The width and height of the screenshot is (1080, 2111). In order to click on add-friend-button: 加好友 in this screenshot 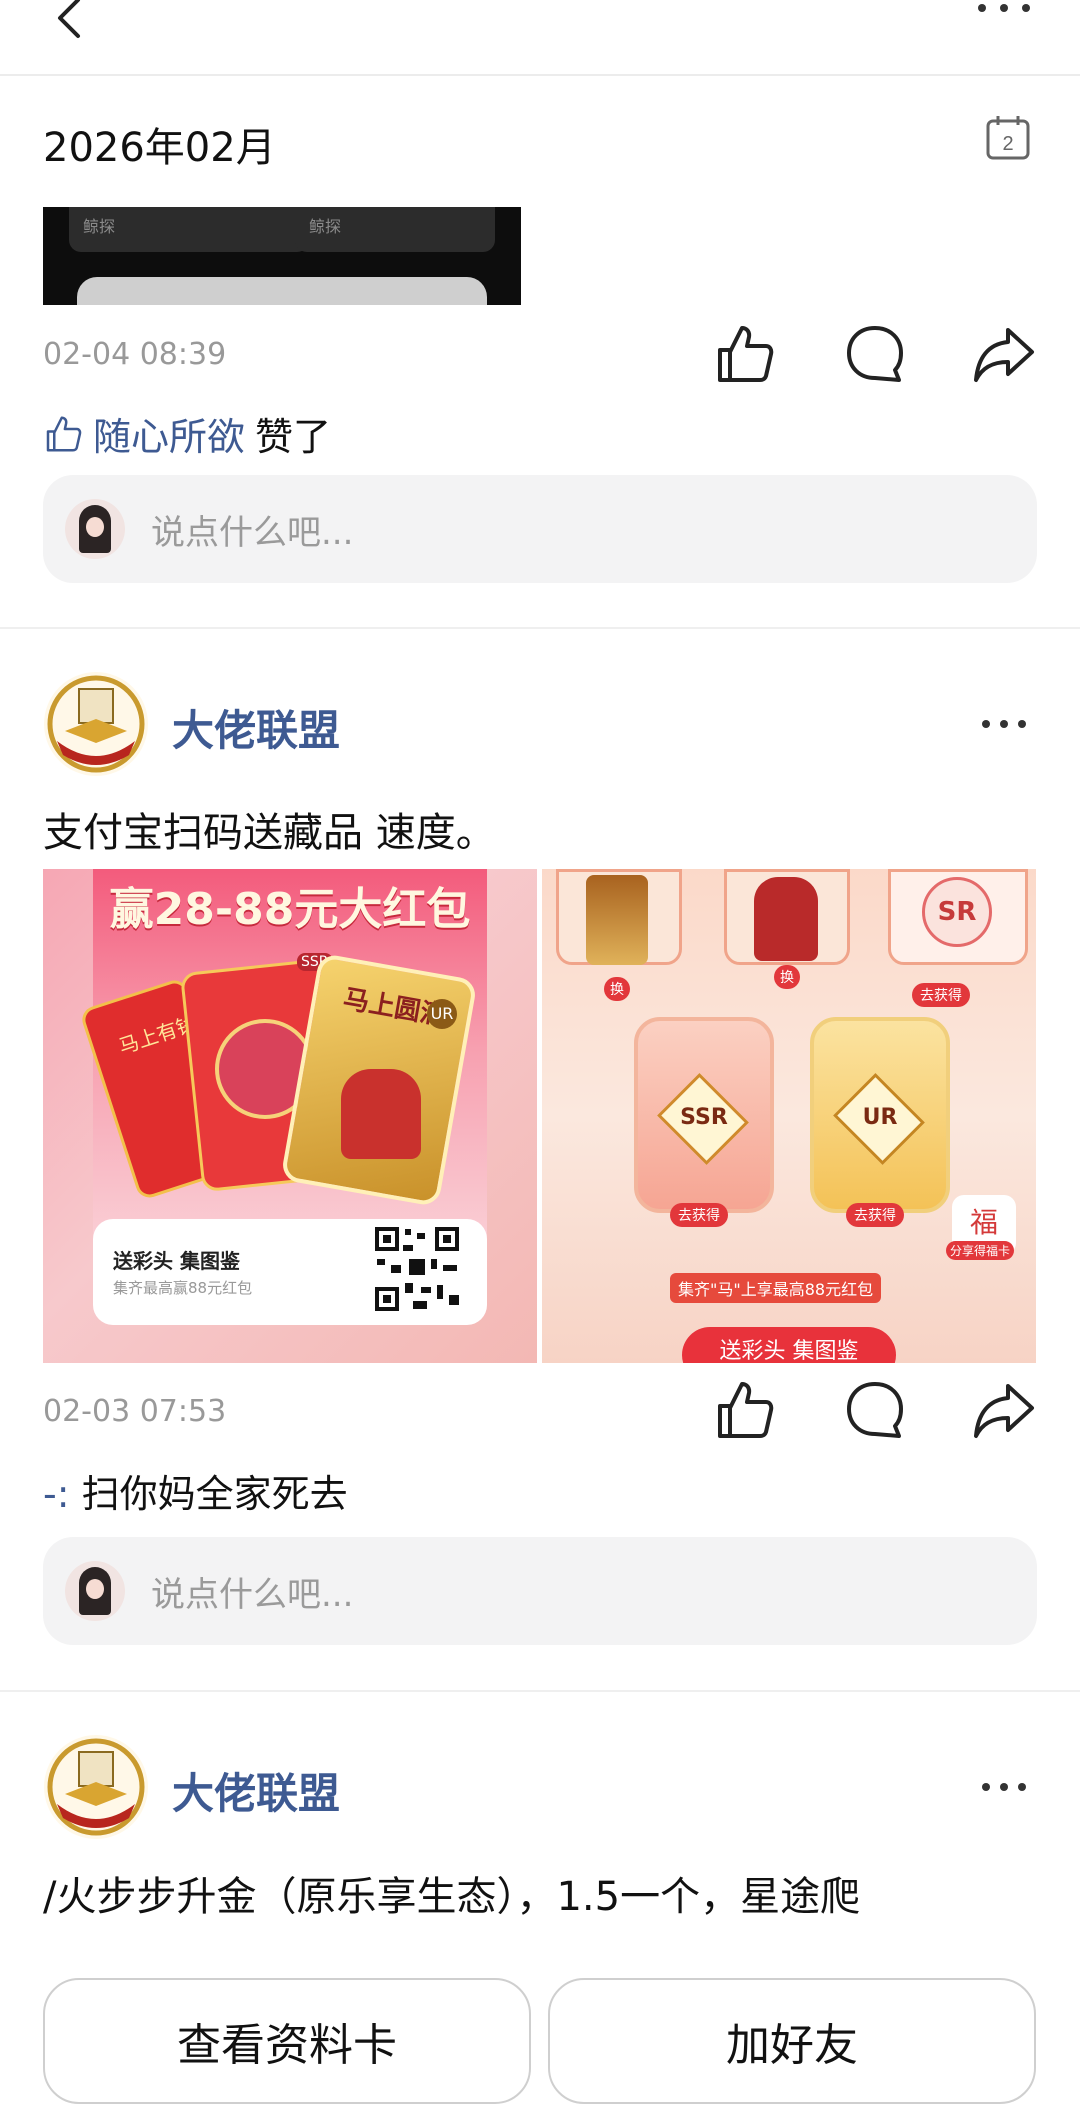, I will do `click(792, 2041)`.